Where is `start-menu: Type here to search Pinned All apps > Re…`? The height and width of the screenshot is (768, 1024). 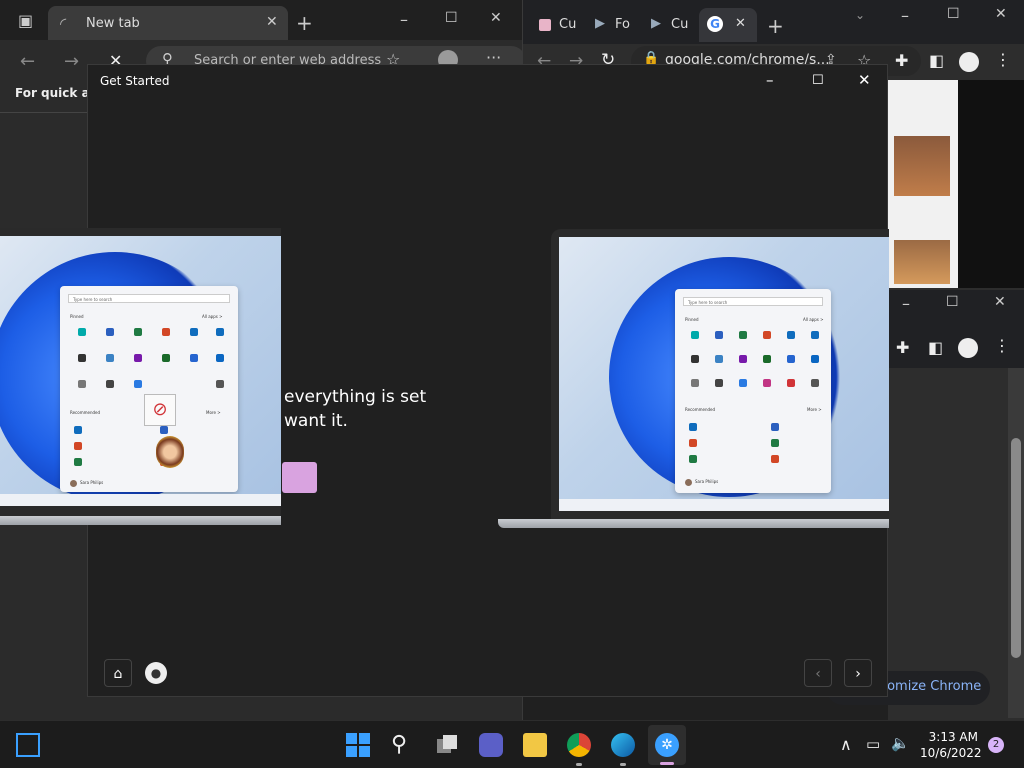 start-menu: Type here to search Pinned All apps > Re… is located at coordinates (753, 391).